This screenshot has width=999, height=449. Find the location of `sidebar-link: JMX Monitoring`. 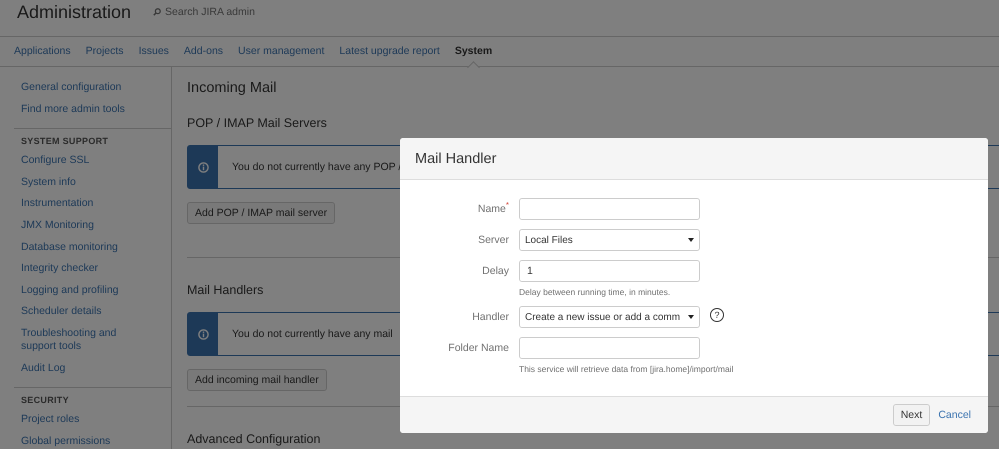

sidebar-link: JMX Monitoring is located at coordinates (86, 225).